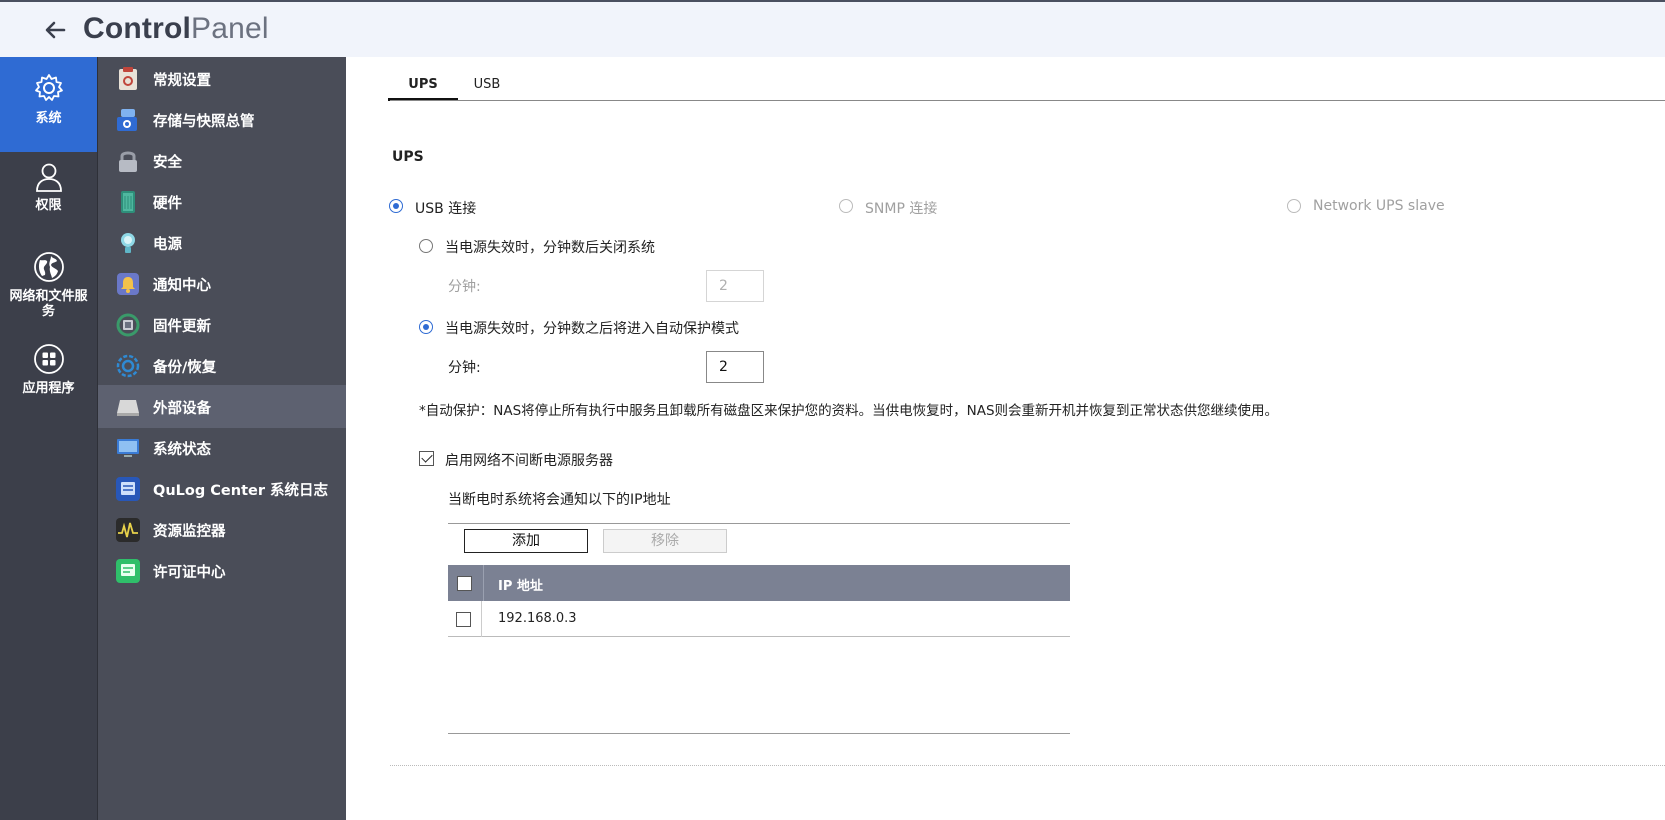 Image resolution: width=1665 pixels, height=820 pixels. Describe the element at coordinates (526, 541) in the screenshot. I see `add-button: 添加` at that location.